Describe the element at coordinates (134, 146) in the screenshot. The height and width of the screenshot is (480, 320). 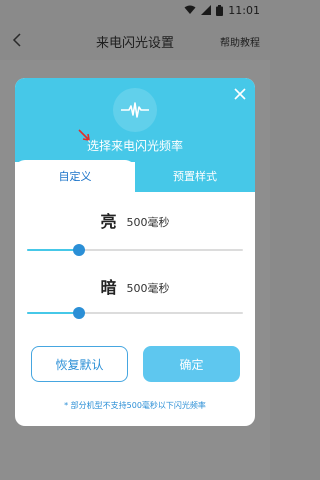
I see `dialog-title: 选择来电闪光频率` at that location.